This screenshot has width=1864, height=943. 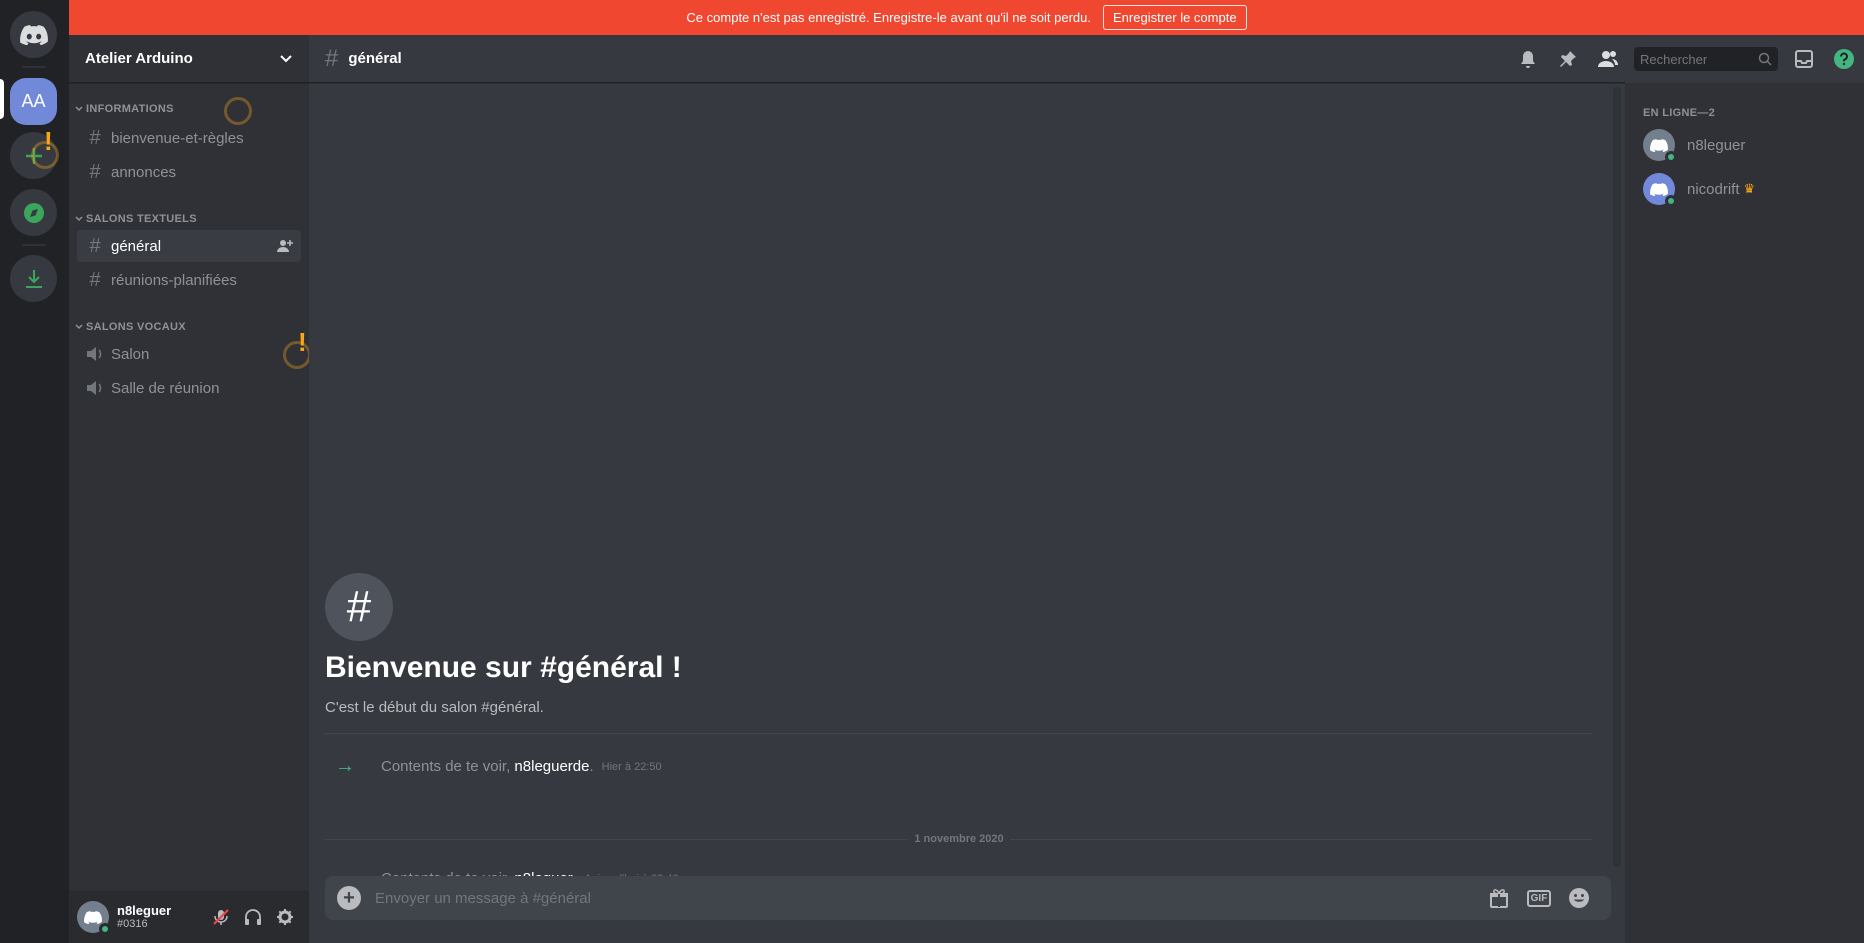 I want to click on divider, so click(x=959, y=733).